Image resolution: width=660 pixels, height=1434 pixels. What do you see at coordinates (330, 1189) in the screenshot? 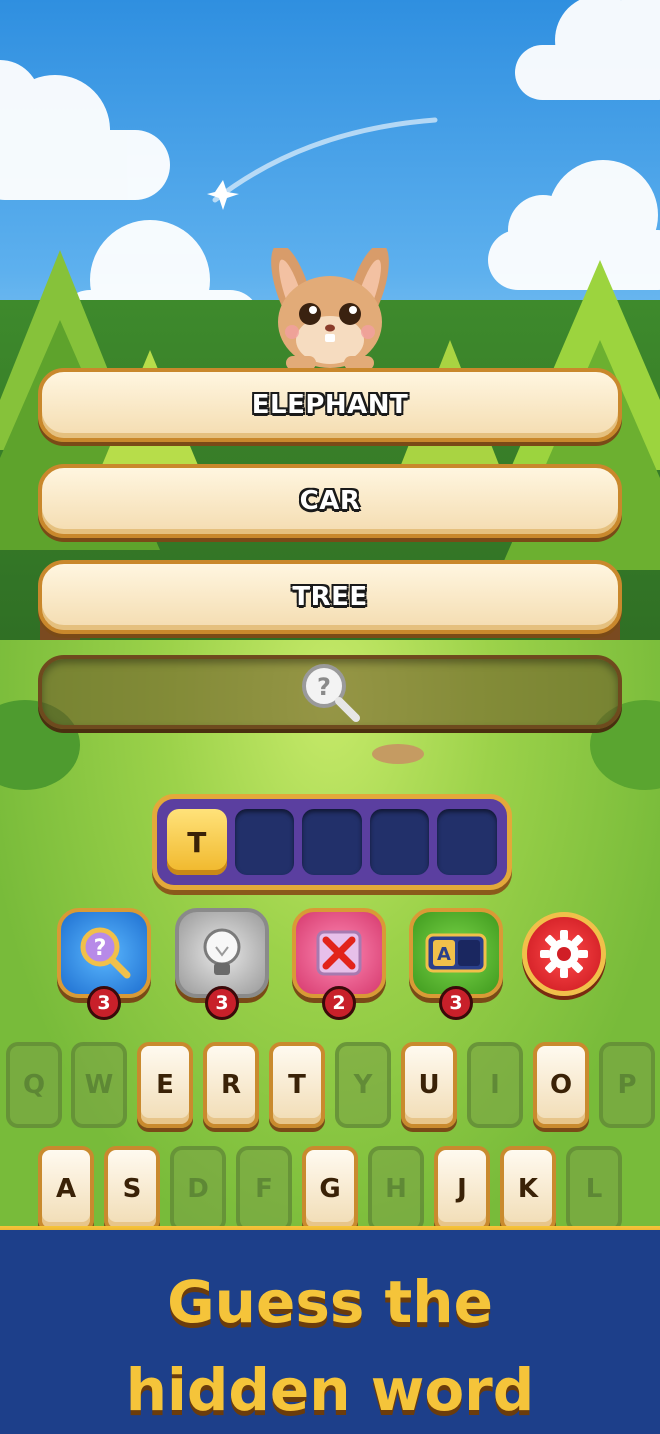
I see `key-g: G` at bounding box center [330, 1189].